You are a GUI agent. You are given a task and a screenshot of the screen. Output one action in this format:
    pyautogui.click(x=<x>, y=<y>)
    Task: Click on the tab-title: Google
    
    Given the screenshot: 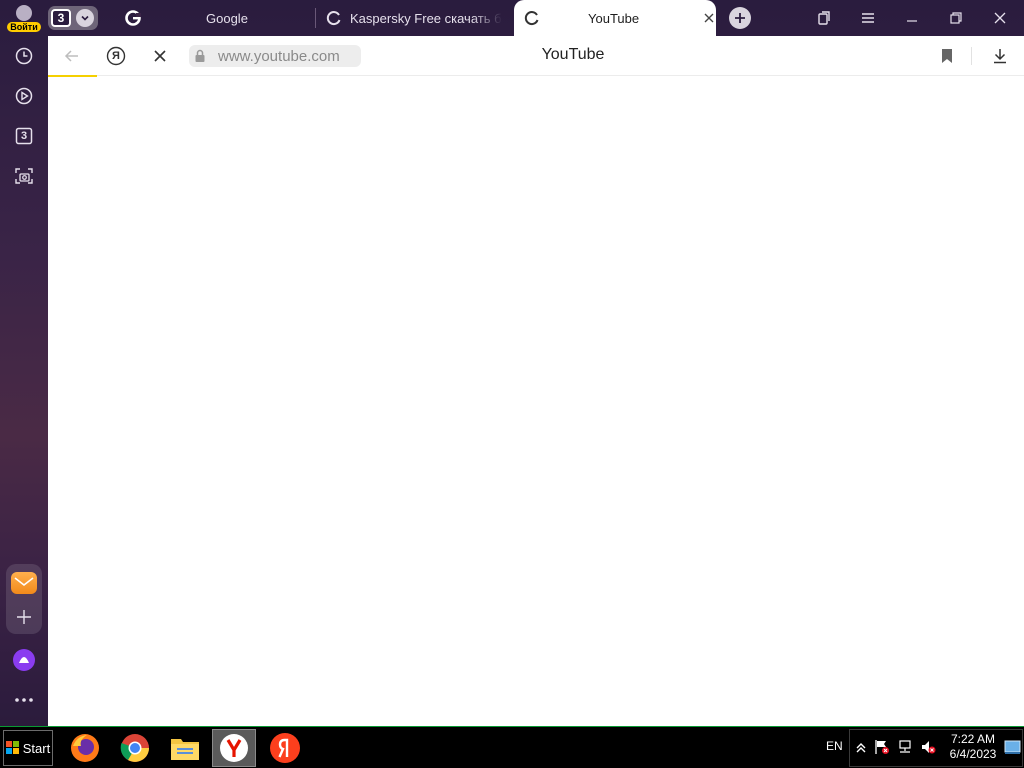 What is the action you would take?
    pyautogui.click(x=227, y=18)
    